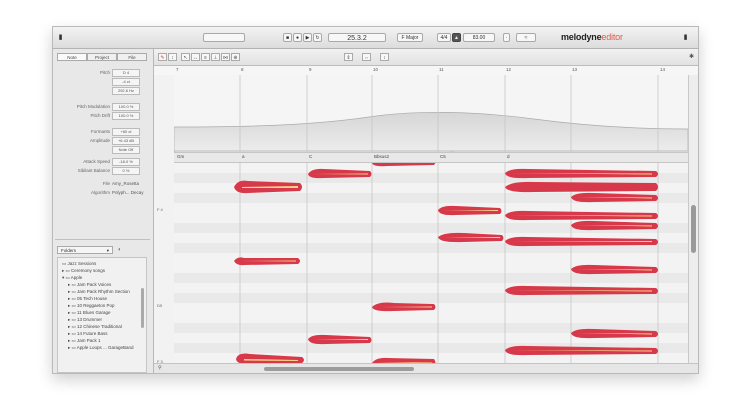  I want to click on play-icon: ▶, so click(307, 37).